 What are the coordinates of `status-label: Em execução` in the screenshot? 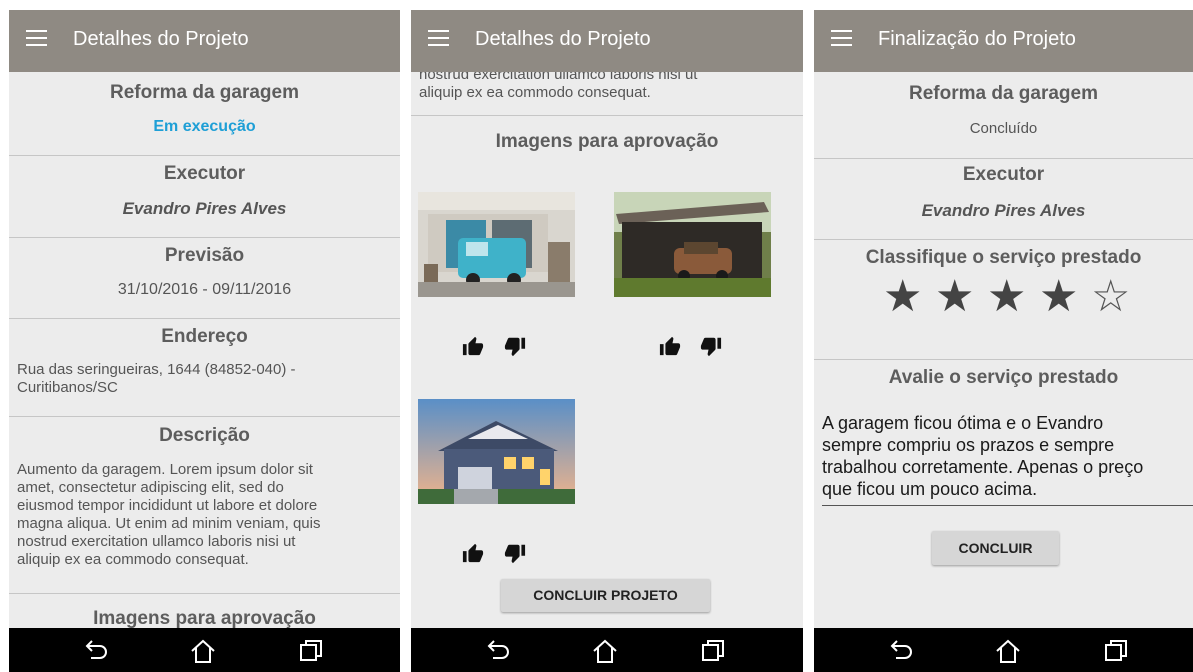 It's located at (204, 126).